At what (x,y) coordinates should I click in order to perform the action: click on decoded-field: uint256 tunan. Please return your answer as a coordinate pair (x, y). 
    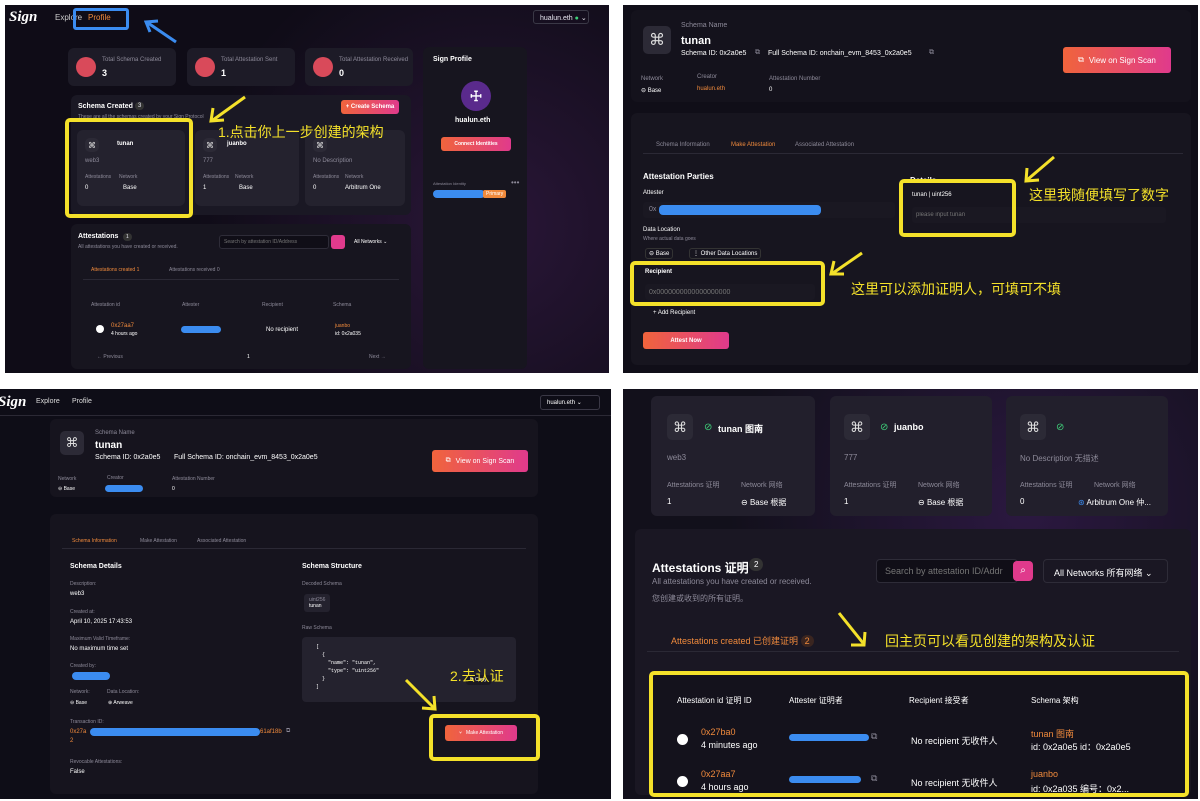
    Looking at the image, I should click on (317, 603).